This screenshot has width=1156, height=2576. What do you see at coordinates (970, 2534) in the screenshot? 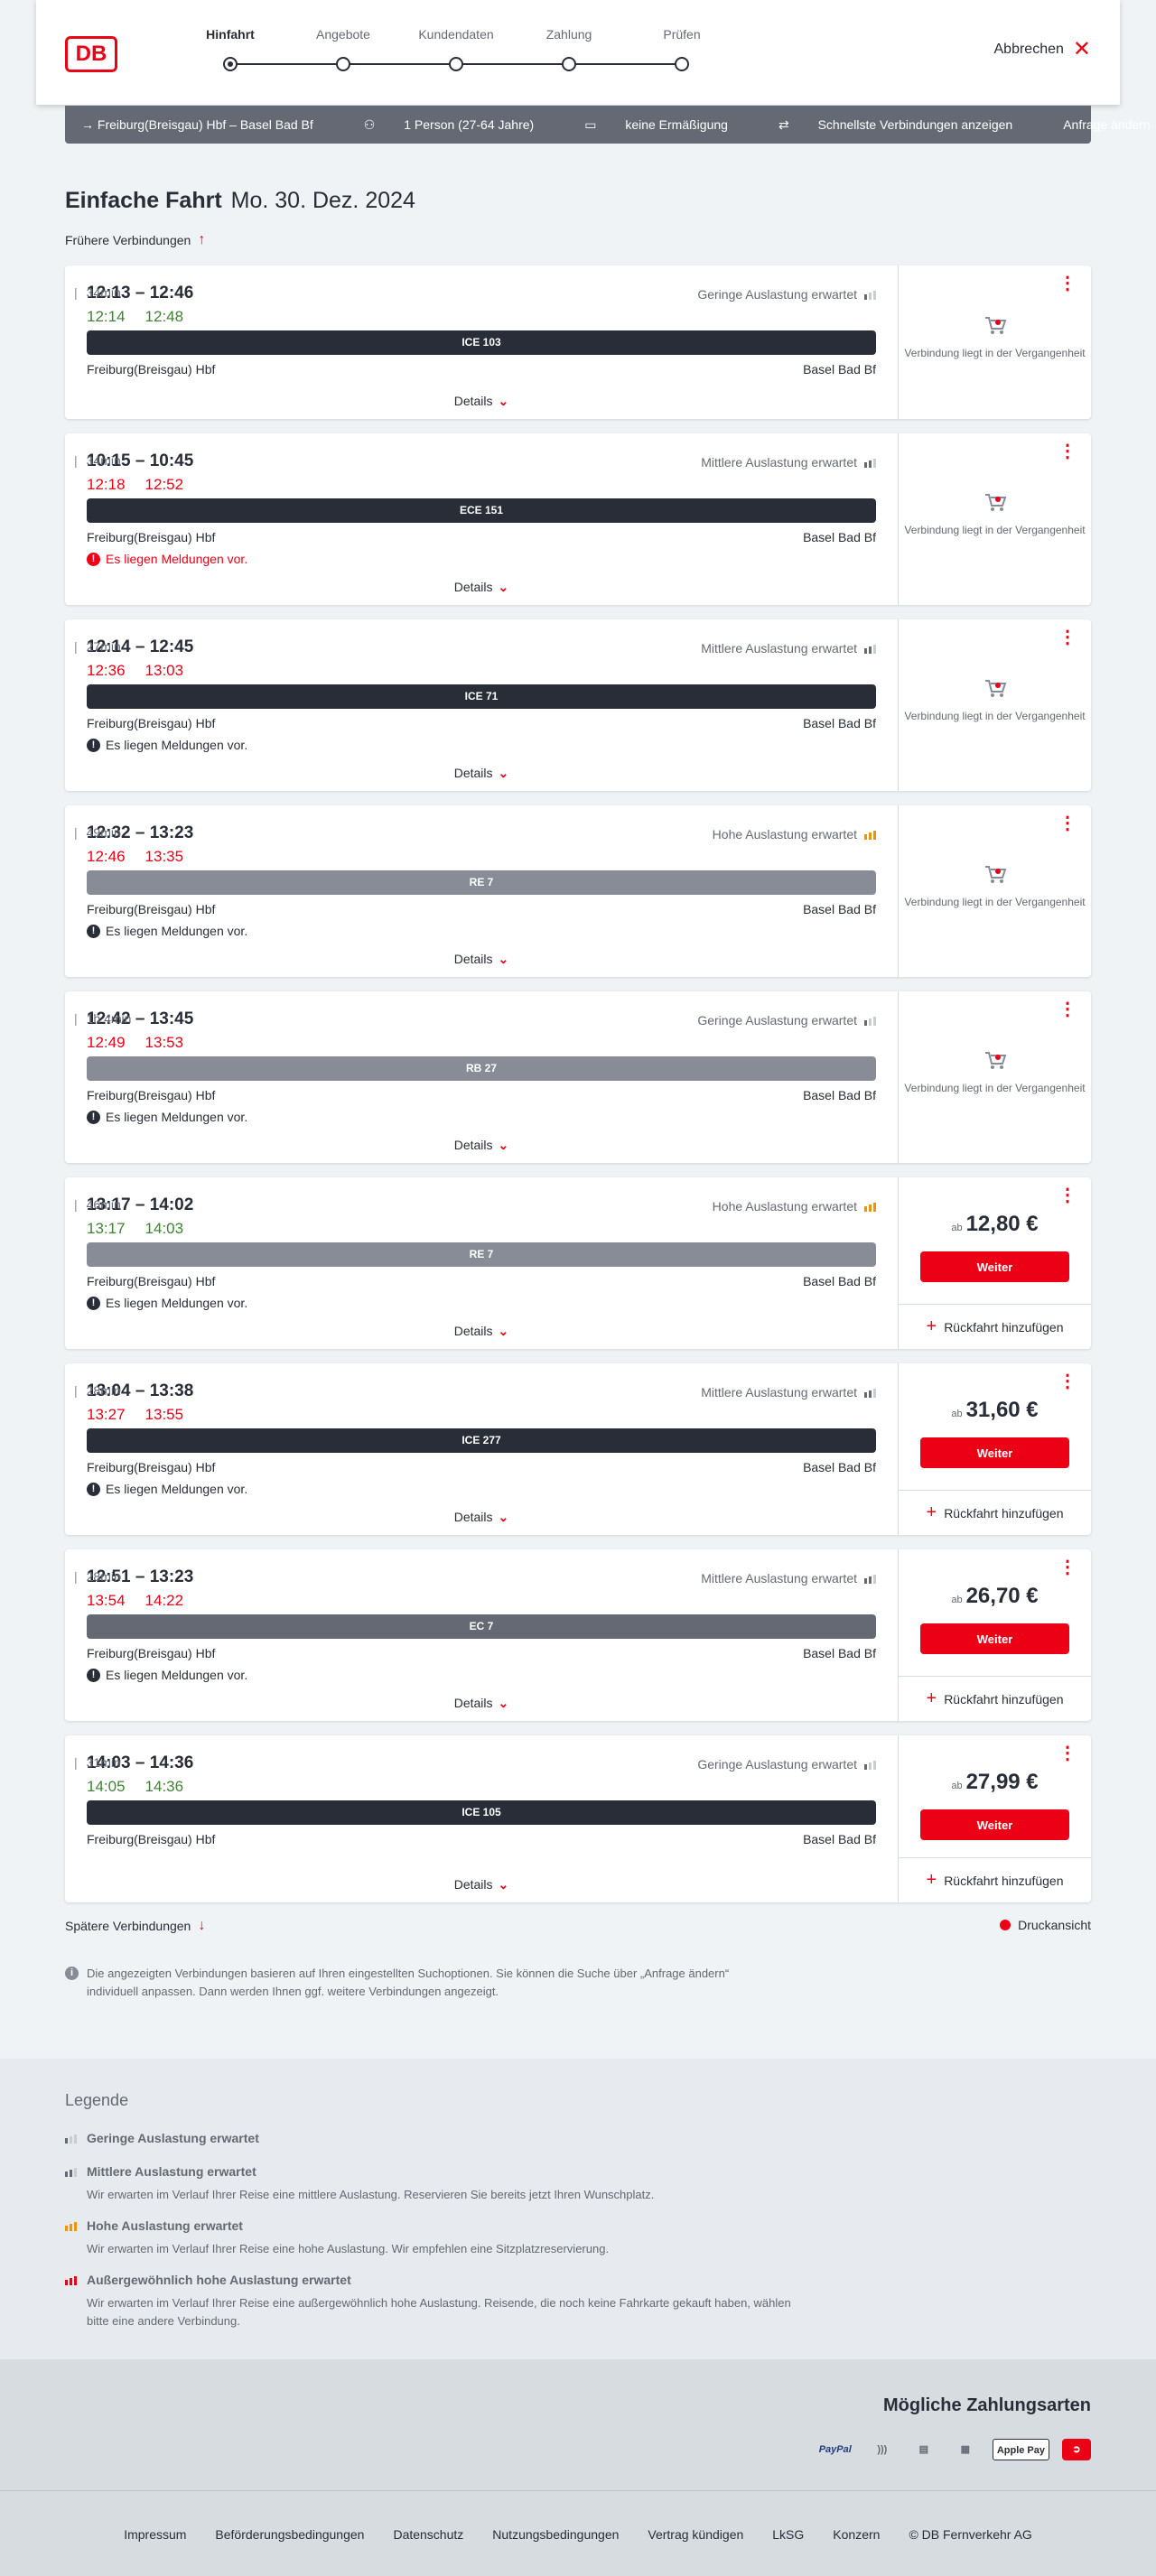
I see `footer-link: © DB Fernverkehr AG` at bounding box center [970, 2534].